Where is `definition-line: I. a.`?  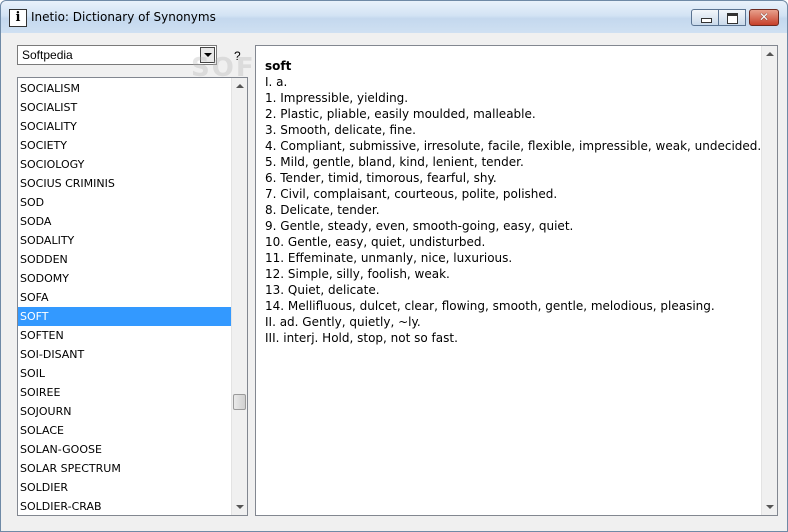 definition-line: I. a. is located at coordinates (276, 82).